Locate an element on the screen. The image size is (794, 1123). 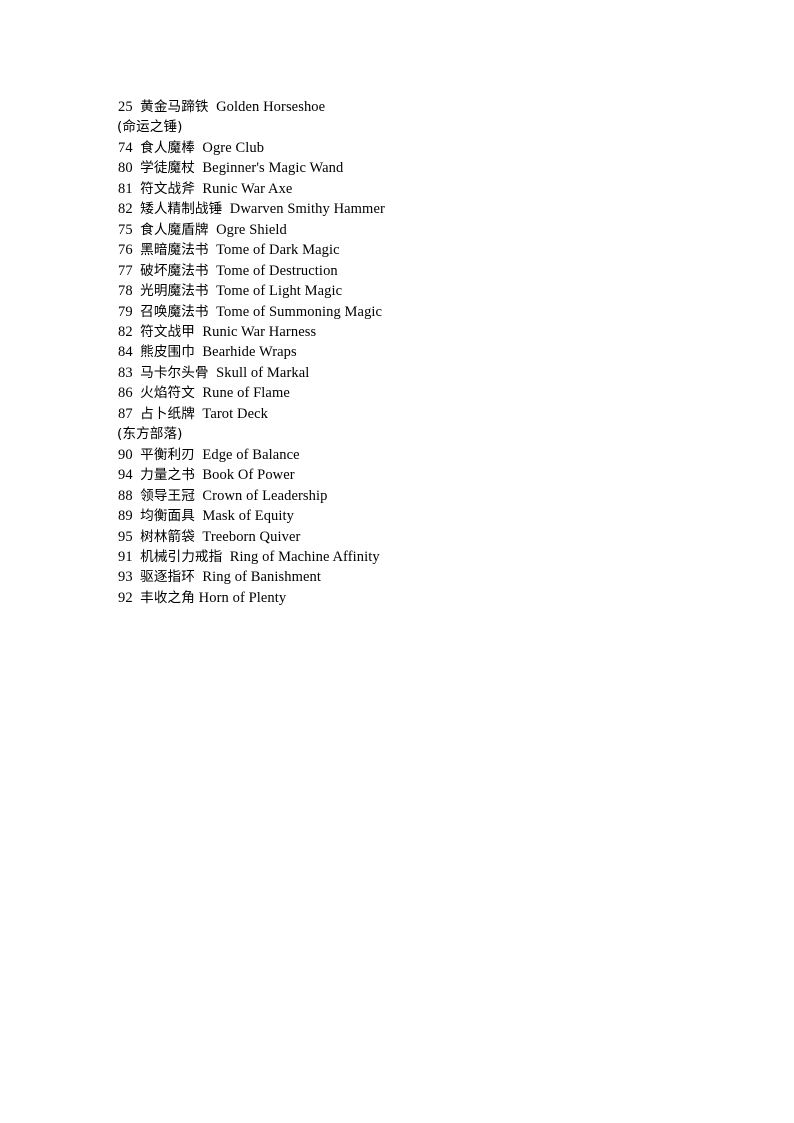
item-row: 74 食人魔棒 Ogre Club is located at coordinates (418, 148).